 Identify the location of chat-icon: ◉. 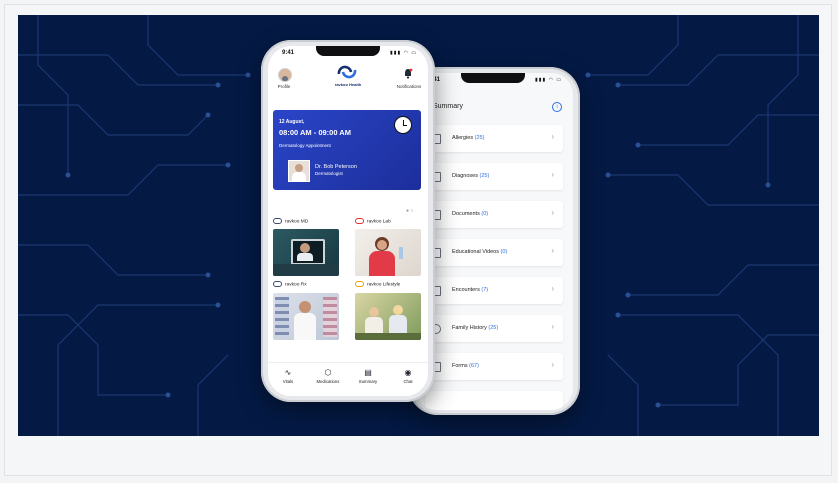
(408, 372).